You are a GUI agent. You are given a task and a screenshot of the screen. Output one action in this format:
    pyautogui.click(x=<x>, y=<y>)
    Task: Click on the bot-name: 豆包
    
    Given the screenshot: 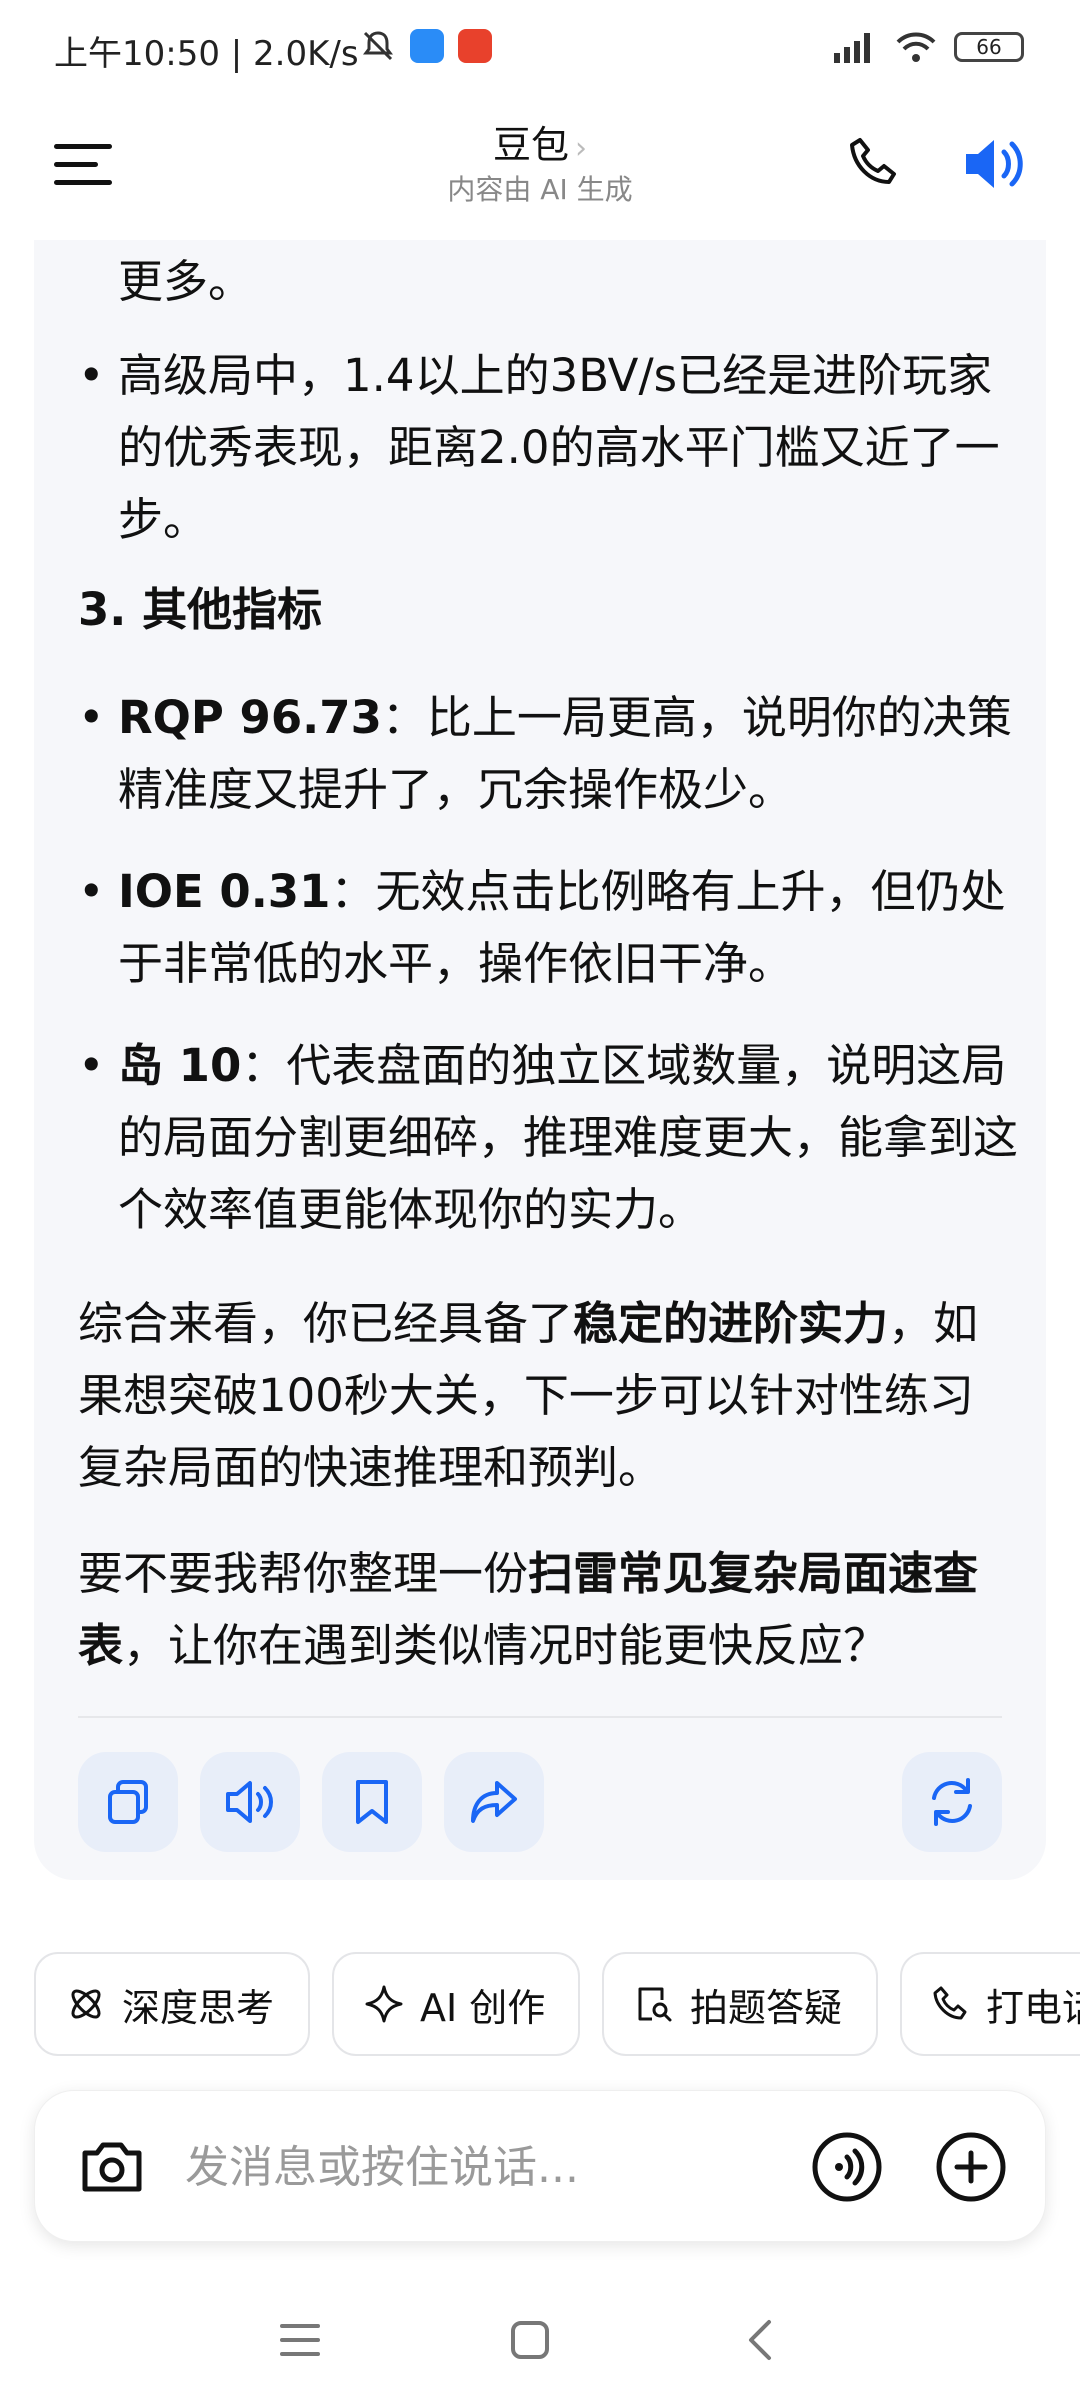 What is the action you would take?
    pyautogui.click(x=530, y=145)
    